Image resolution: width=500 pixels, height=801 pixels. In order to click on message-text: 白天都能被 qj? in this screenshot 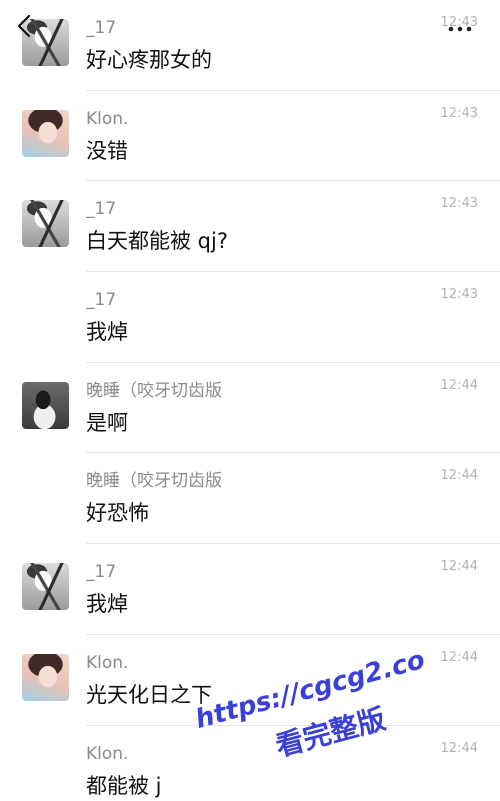, I will do `click(157, 241)`.